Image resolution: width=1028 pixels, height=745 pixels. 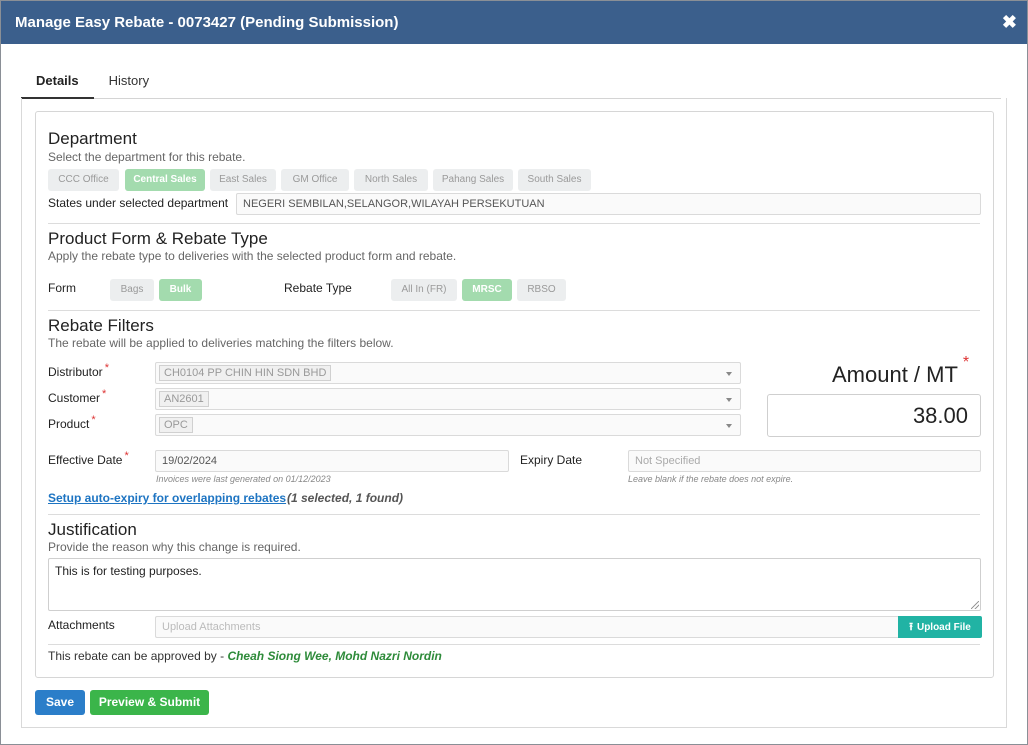 I want to click on distributor-label-text: Distributor, so click(x=75, y=372).